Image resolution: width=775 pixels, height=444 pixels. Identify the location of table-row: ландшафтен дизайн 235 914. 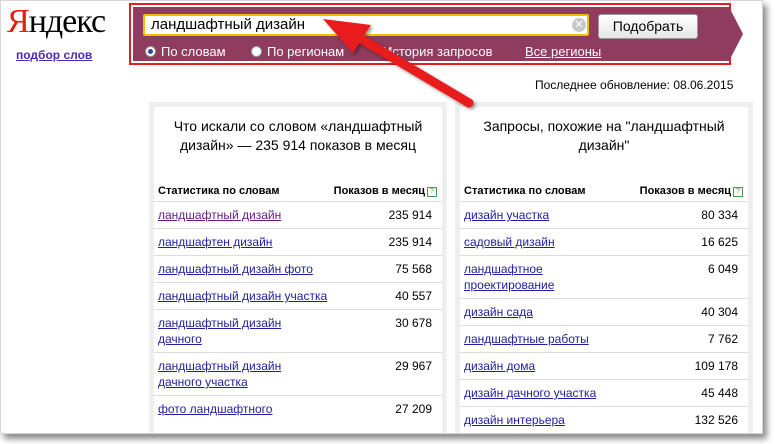
(298, 241).